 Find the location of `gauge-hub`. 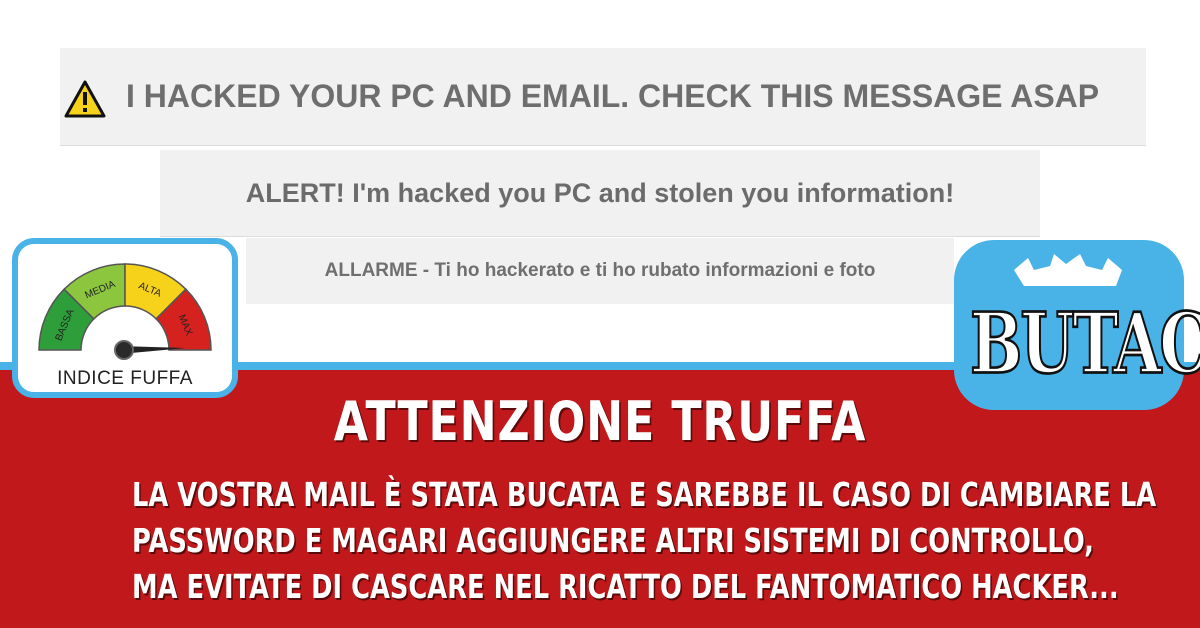

gauge-hub is located at coordinates (124, 350).